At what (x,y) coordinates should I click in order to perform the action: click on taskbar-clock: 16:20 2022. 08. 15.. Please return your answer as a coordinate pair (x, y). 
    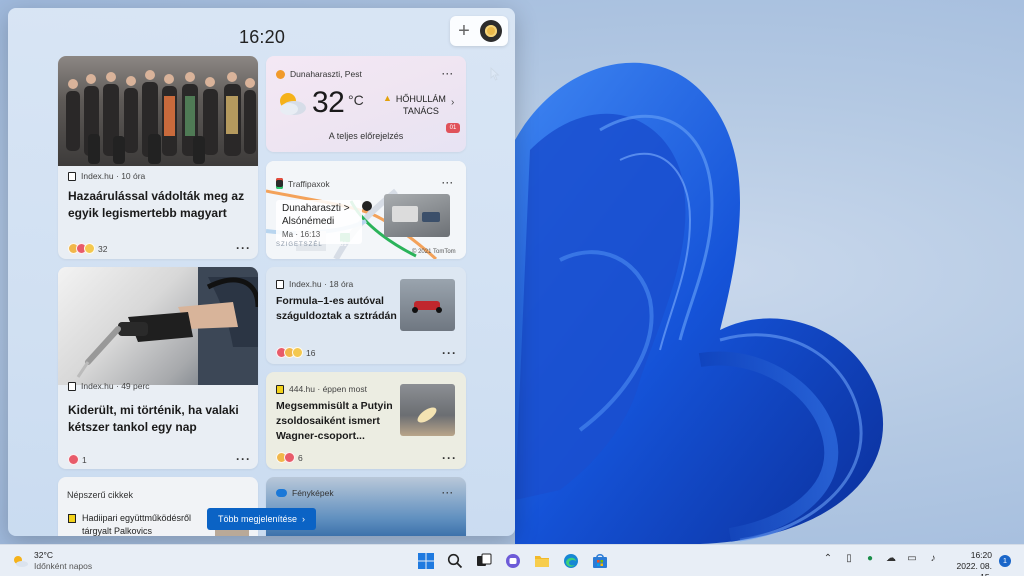
    Looking at the image, I should click on (969, 563).